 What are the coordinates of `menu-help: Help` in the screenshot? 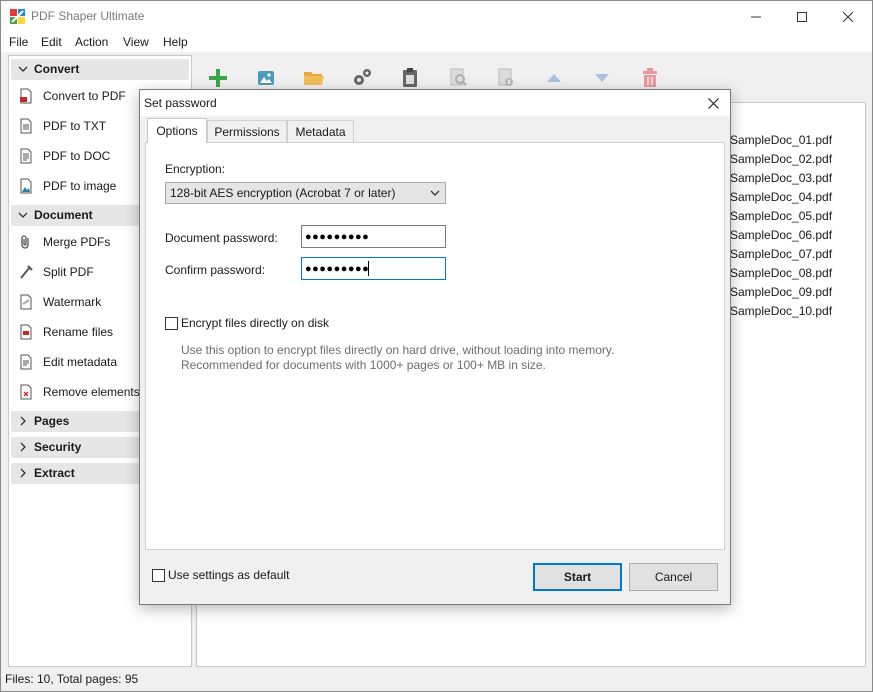 It's located at (175, 42).